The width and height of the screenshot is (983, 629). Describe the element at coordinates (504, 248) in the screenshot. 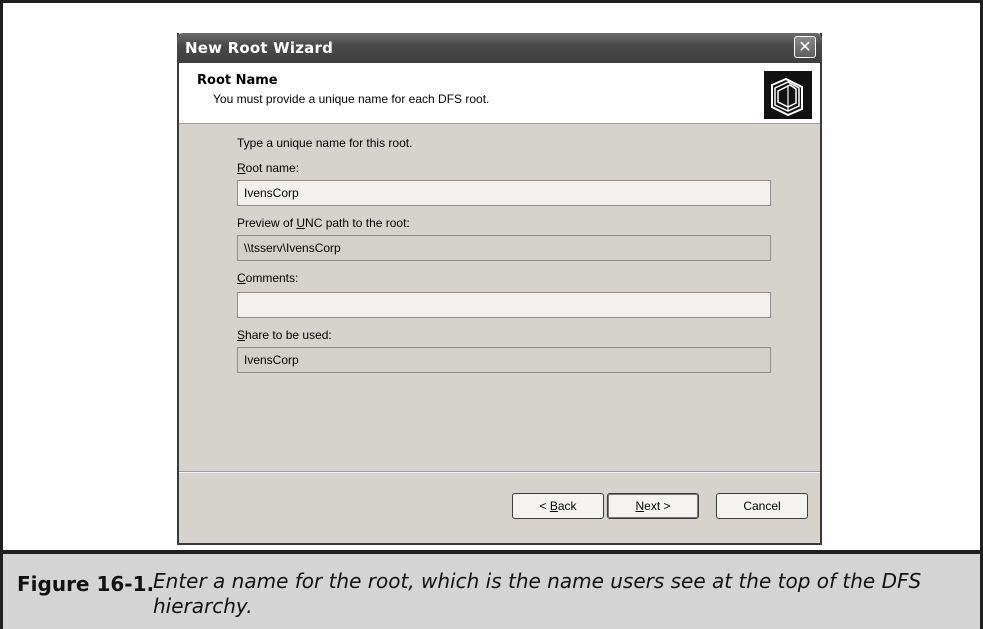

I see `unc-path-field: \\tsserv\IvensCorp` at that location.